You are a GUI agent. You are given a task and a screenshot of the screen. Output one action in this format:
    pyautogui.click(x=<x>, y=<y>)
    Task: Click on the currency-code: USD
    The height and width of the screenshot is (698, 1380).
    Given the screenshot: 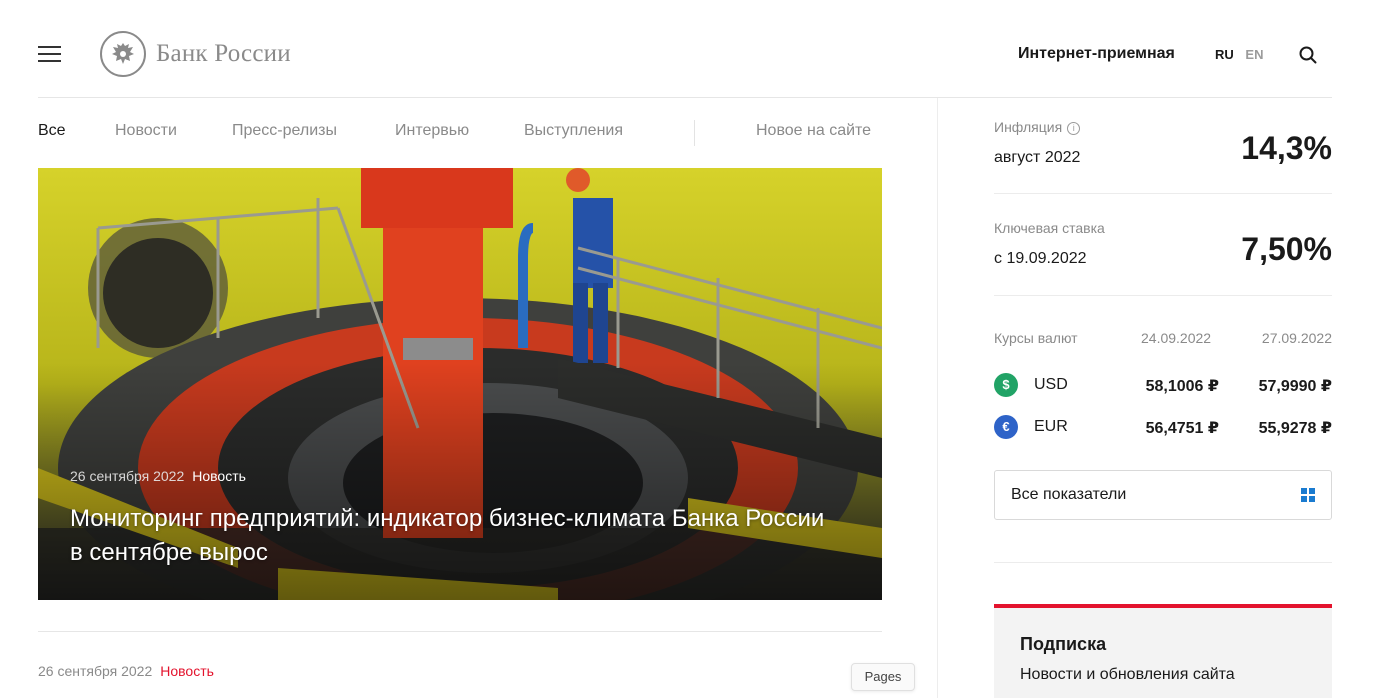 What is the action you would take?
    pyautogui.click(x=1051, y=384)
    